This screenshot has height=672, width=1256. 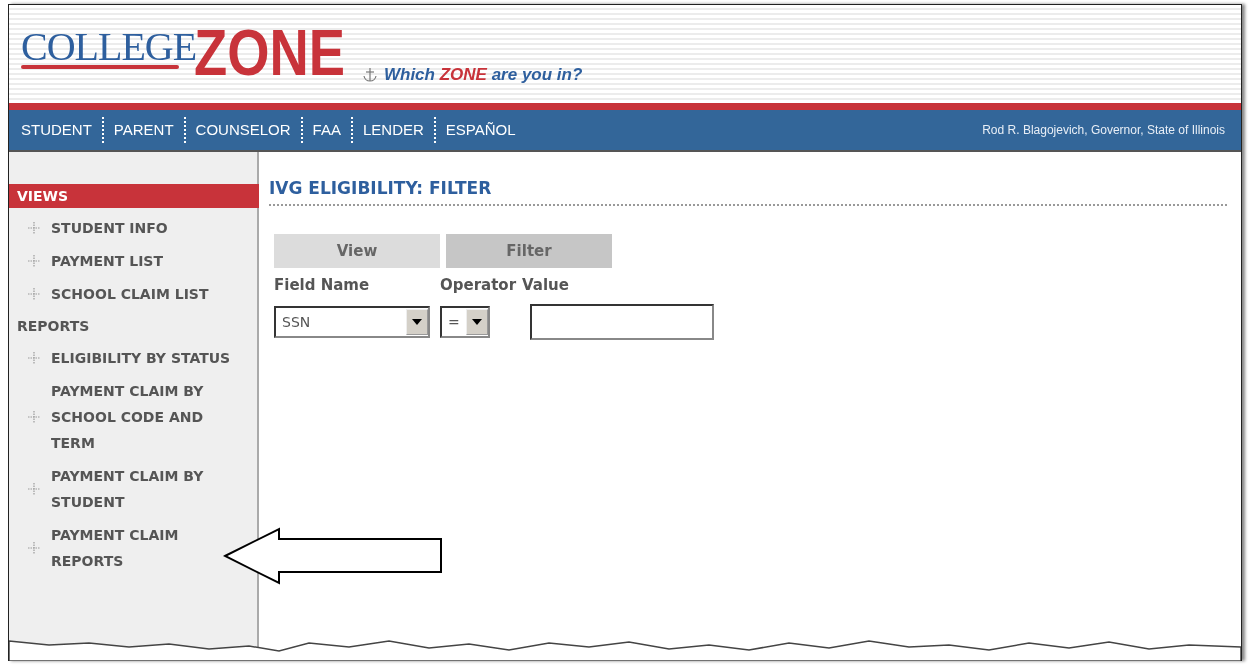 What do you see at coordinates (141, 228) in the screenshot?
I see `sidebar-link: STUDENT INFO` at bounding box center [141, 228].